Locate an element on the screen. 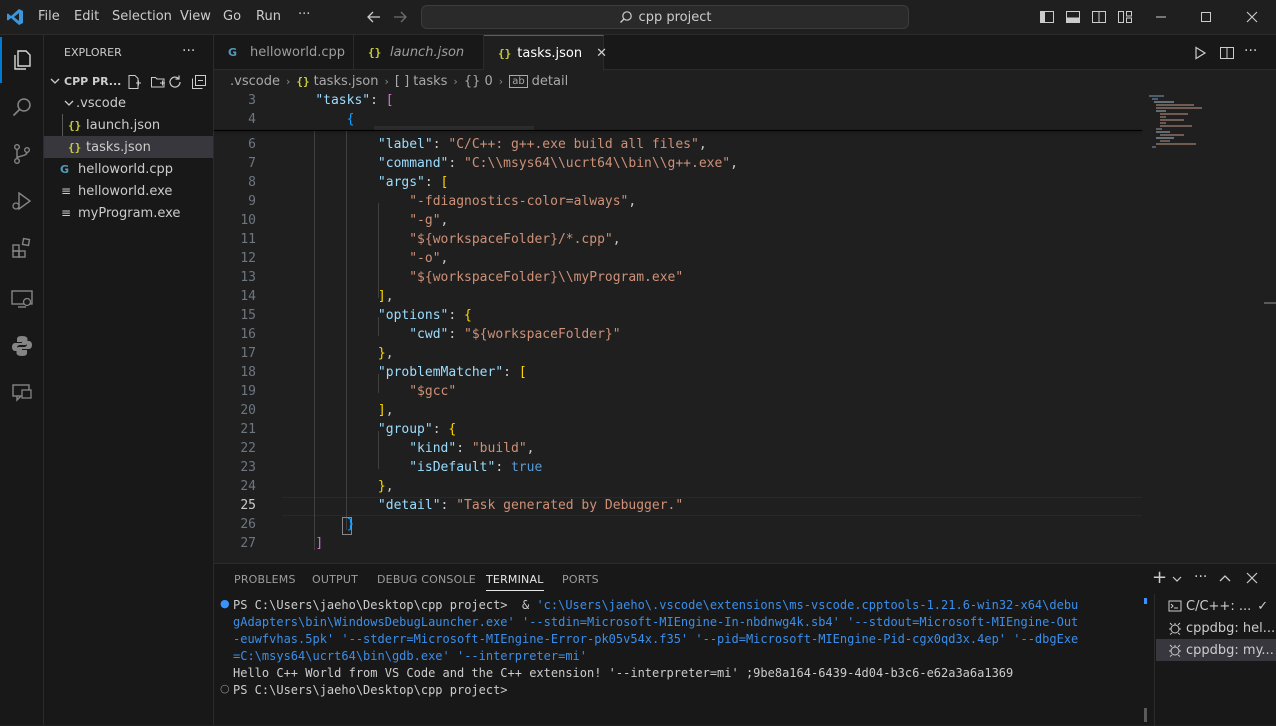 The width and height of the screenshot is (1276, 726). remote-explorer-icon is located at coordinates (22, 299).